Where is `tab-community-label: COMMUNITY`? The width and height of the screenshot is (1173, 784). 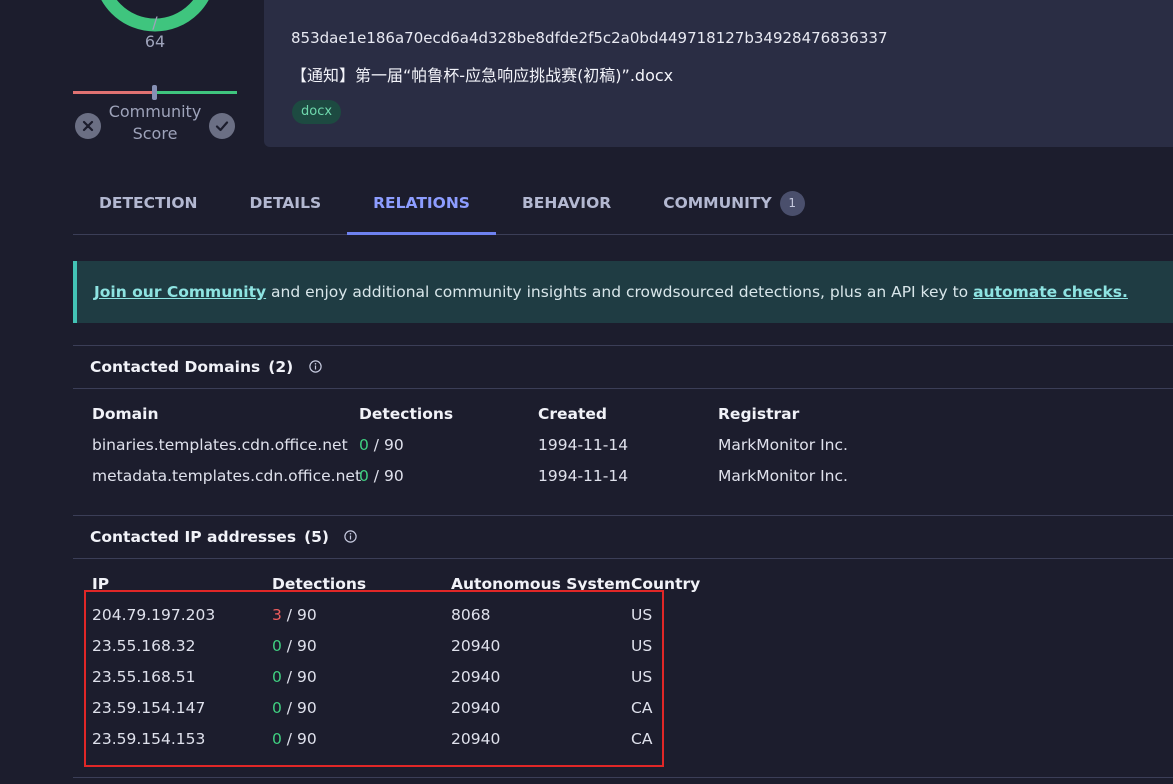 tab-community-label: COMMUNITY is located at coordinates (717, 203).